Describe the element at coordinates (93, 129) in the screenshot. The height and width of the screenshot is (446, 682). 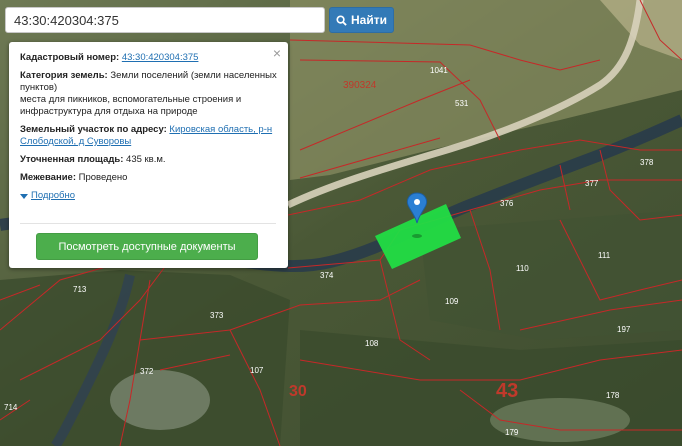
I see `address-label: Земельный участок по адресу:` at that location.